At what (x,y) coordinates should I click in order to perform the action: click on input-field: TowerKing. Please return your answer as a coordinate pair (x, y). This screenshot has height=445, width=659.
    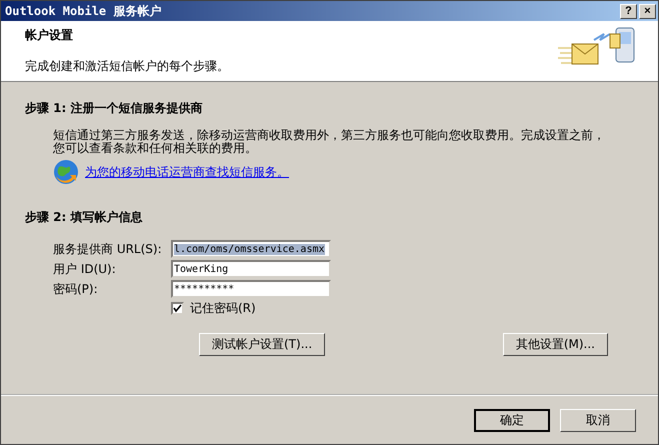
    Looking at the image, I should click on (251, 269).